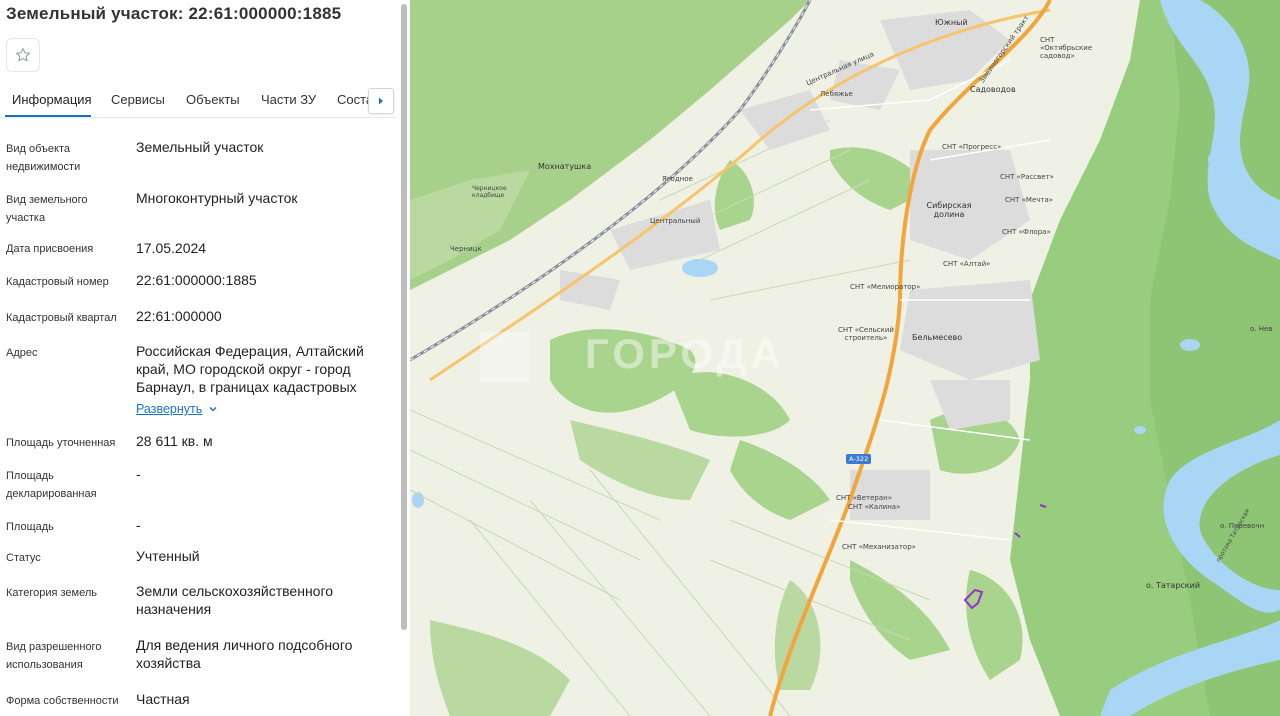 The height and width of the screenshot is (716, 1280). Describe the element at coordinates (138, 99) in the screenshot. I see `tab-services: Сервисы` at that location.